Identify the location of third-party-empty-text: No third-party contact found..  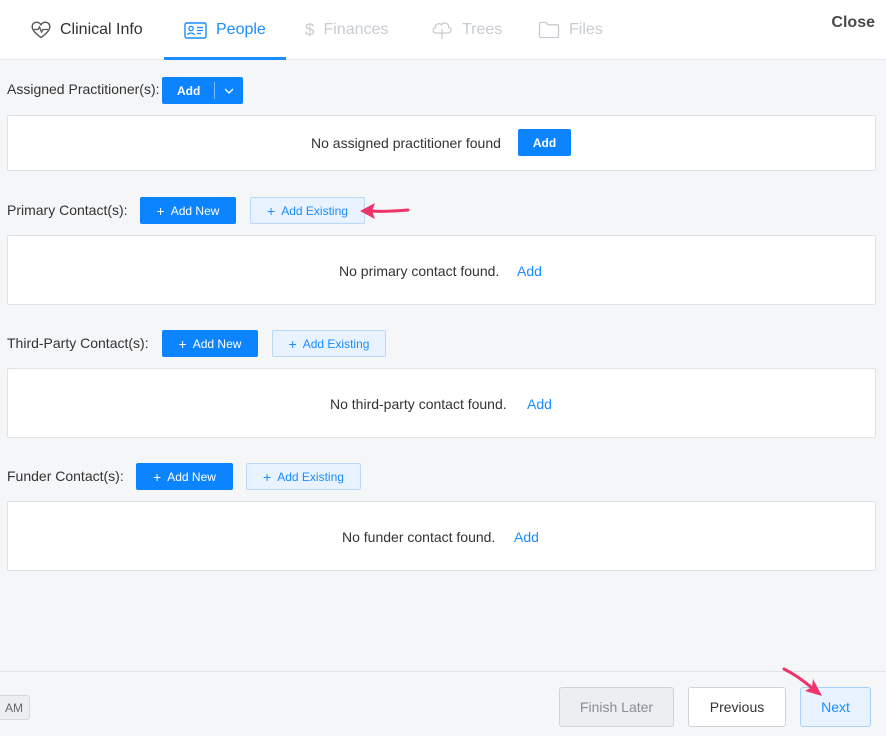
(418, 404).